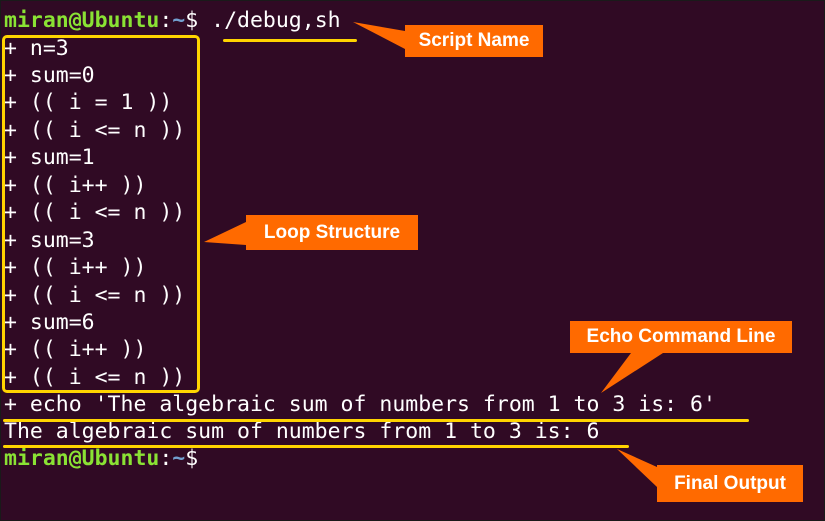  Describe the element at coordinates (225, 233) in the screenshot. I see `loop-structure-pointer` at that location.